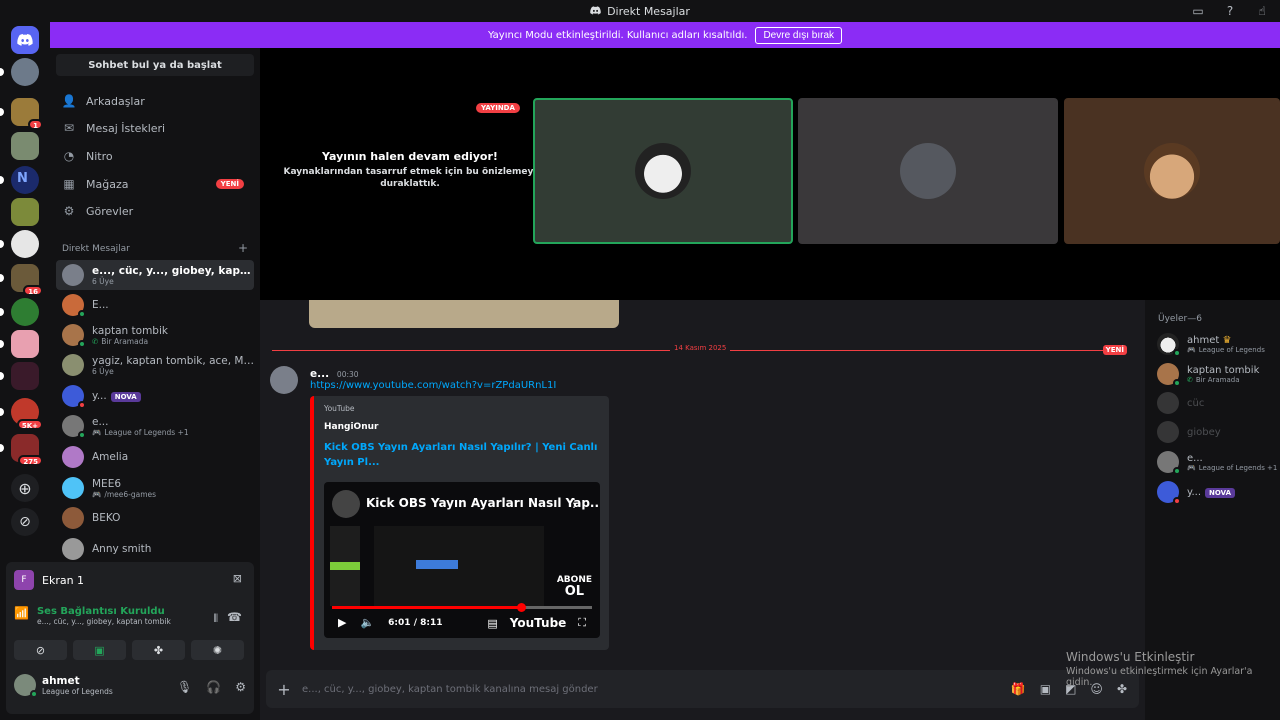 This screenshot has height=720, width=1280. What do you see at coordinates (1169, 345) in the screenshot?
I see `member-avatar` at bounding box center [1169, 345].